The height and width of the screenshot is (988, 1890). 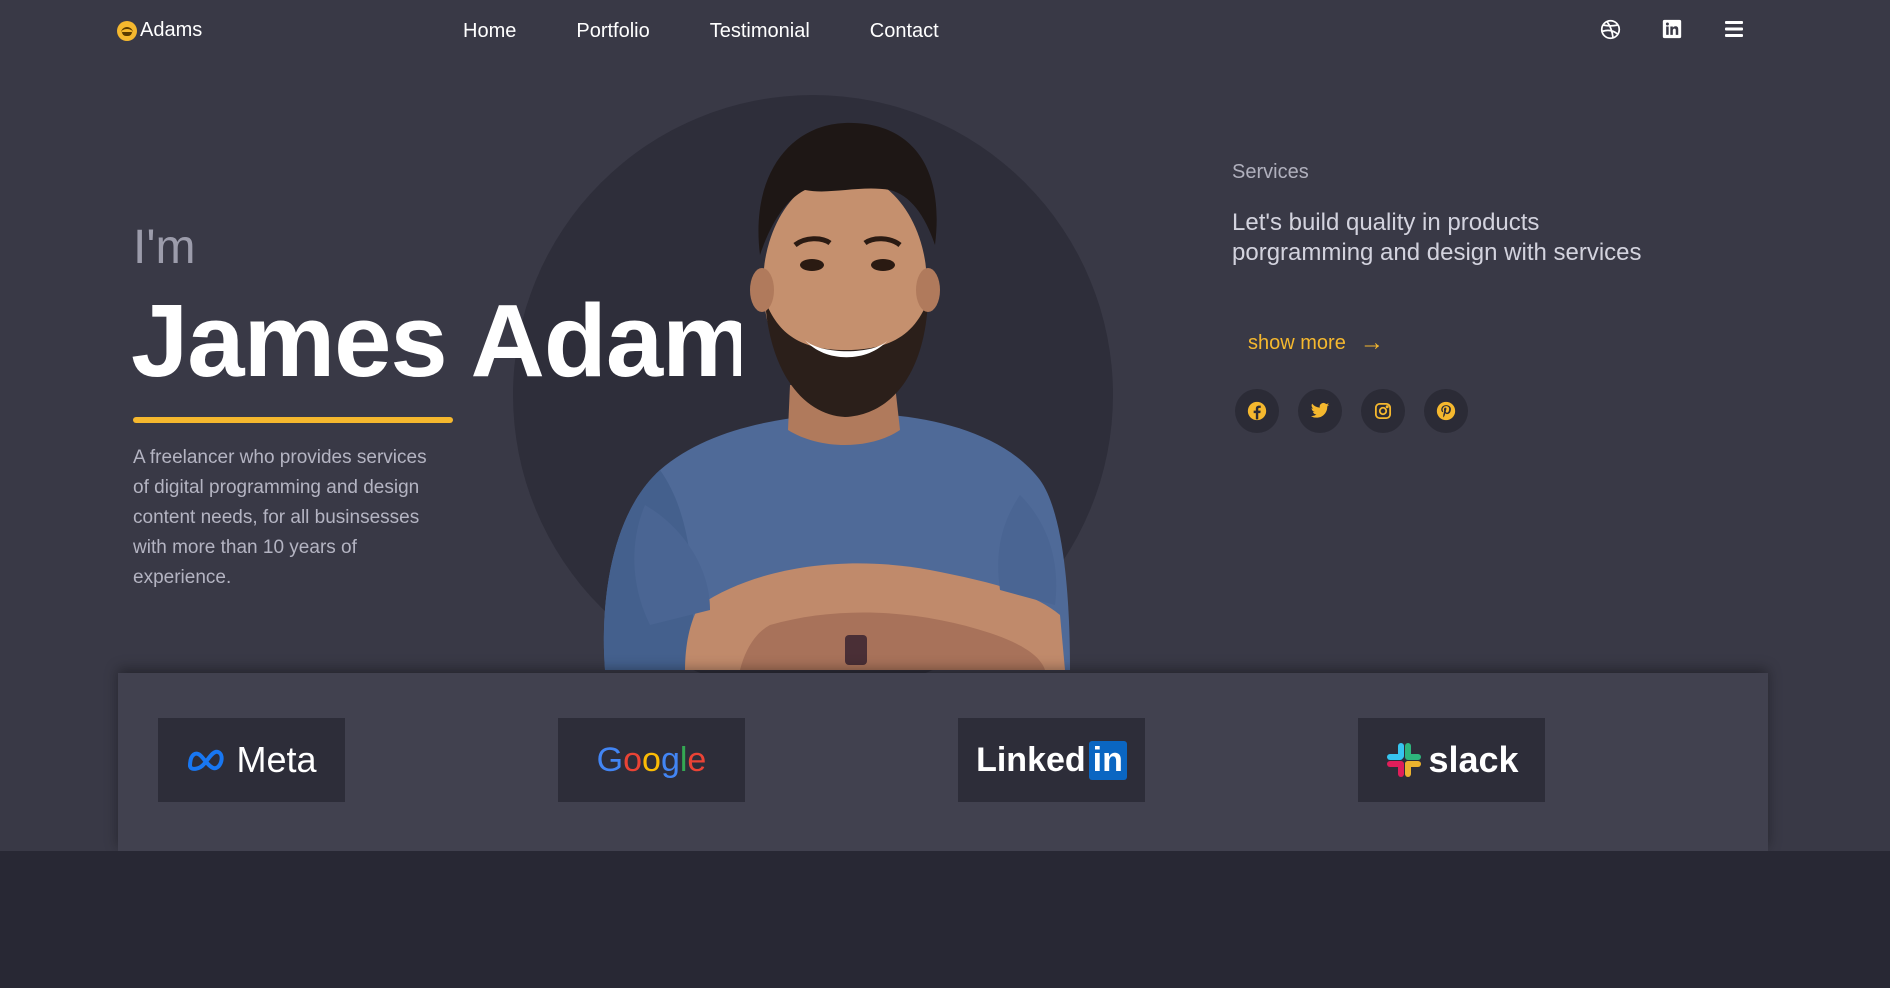 I want to click on logo: Adams, so click(x=159, y=30).